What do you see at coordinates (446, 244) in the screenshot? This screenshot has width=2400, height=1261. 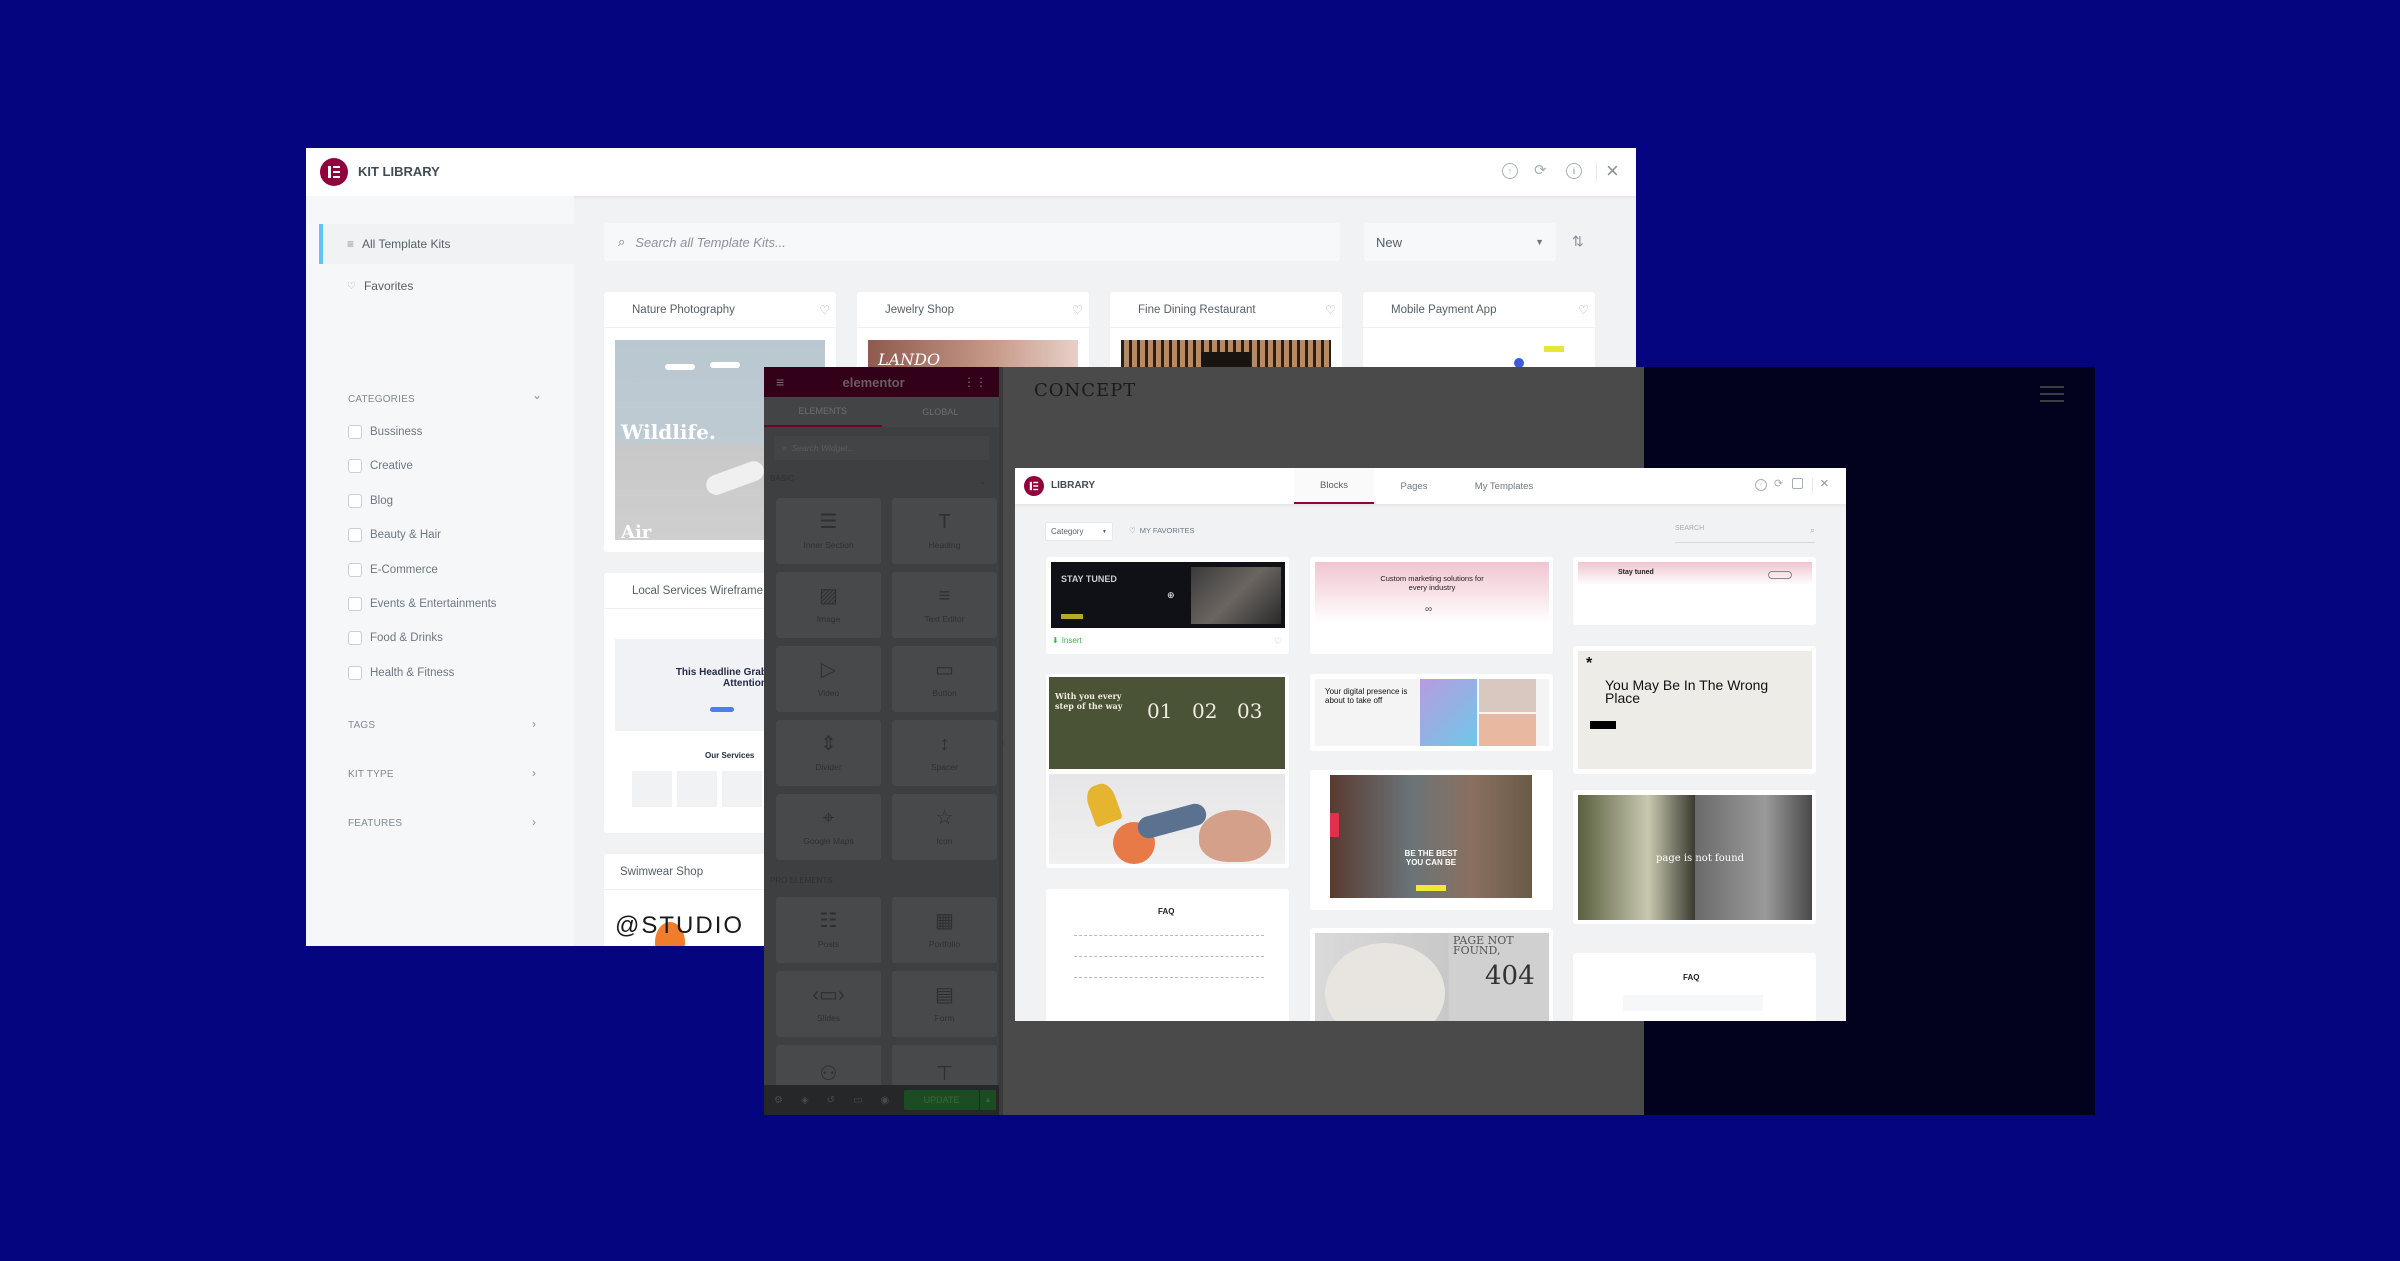 I see `sidebar-item-all-kits: ≡ All Template Kits` at bounding box center [446, 244].